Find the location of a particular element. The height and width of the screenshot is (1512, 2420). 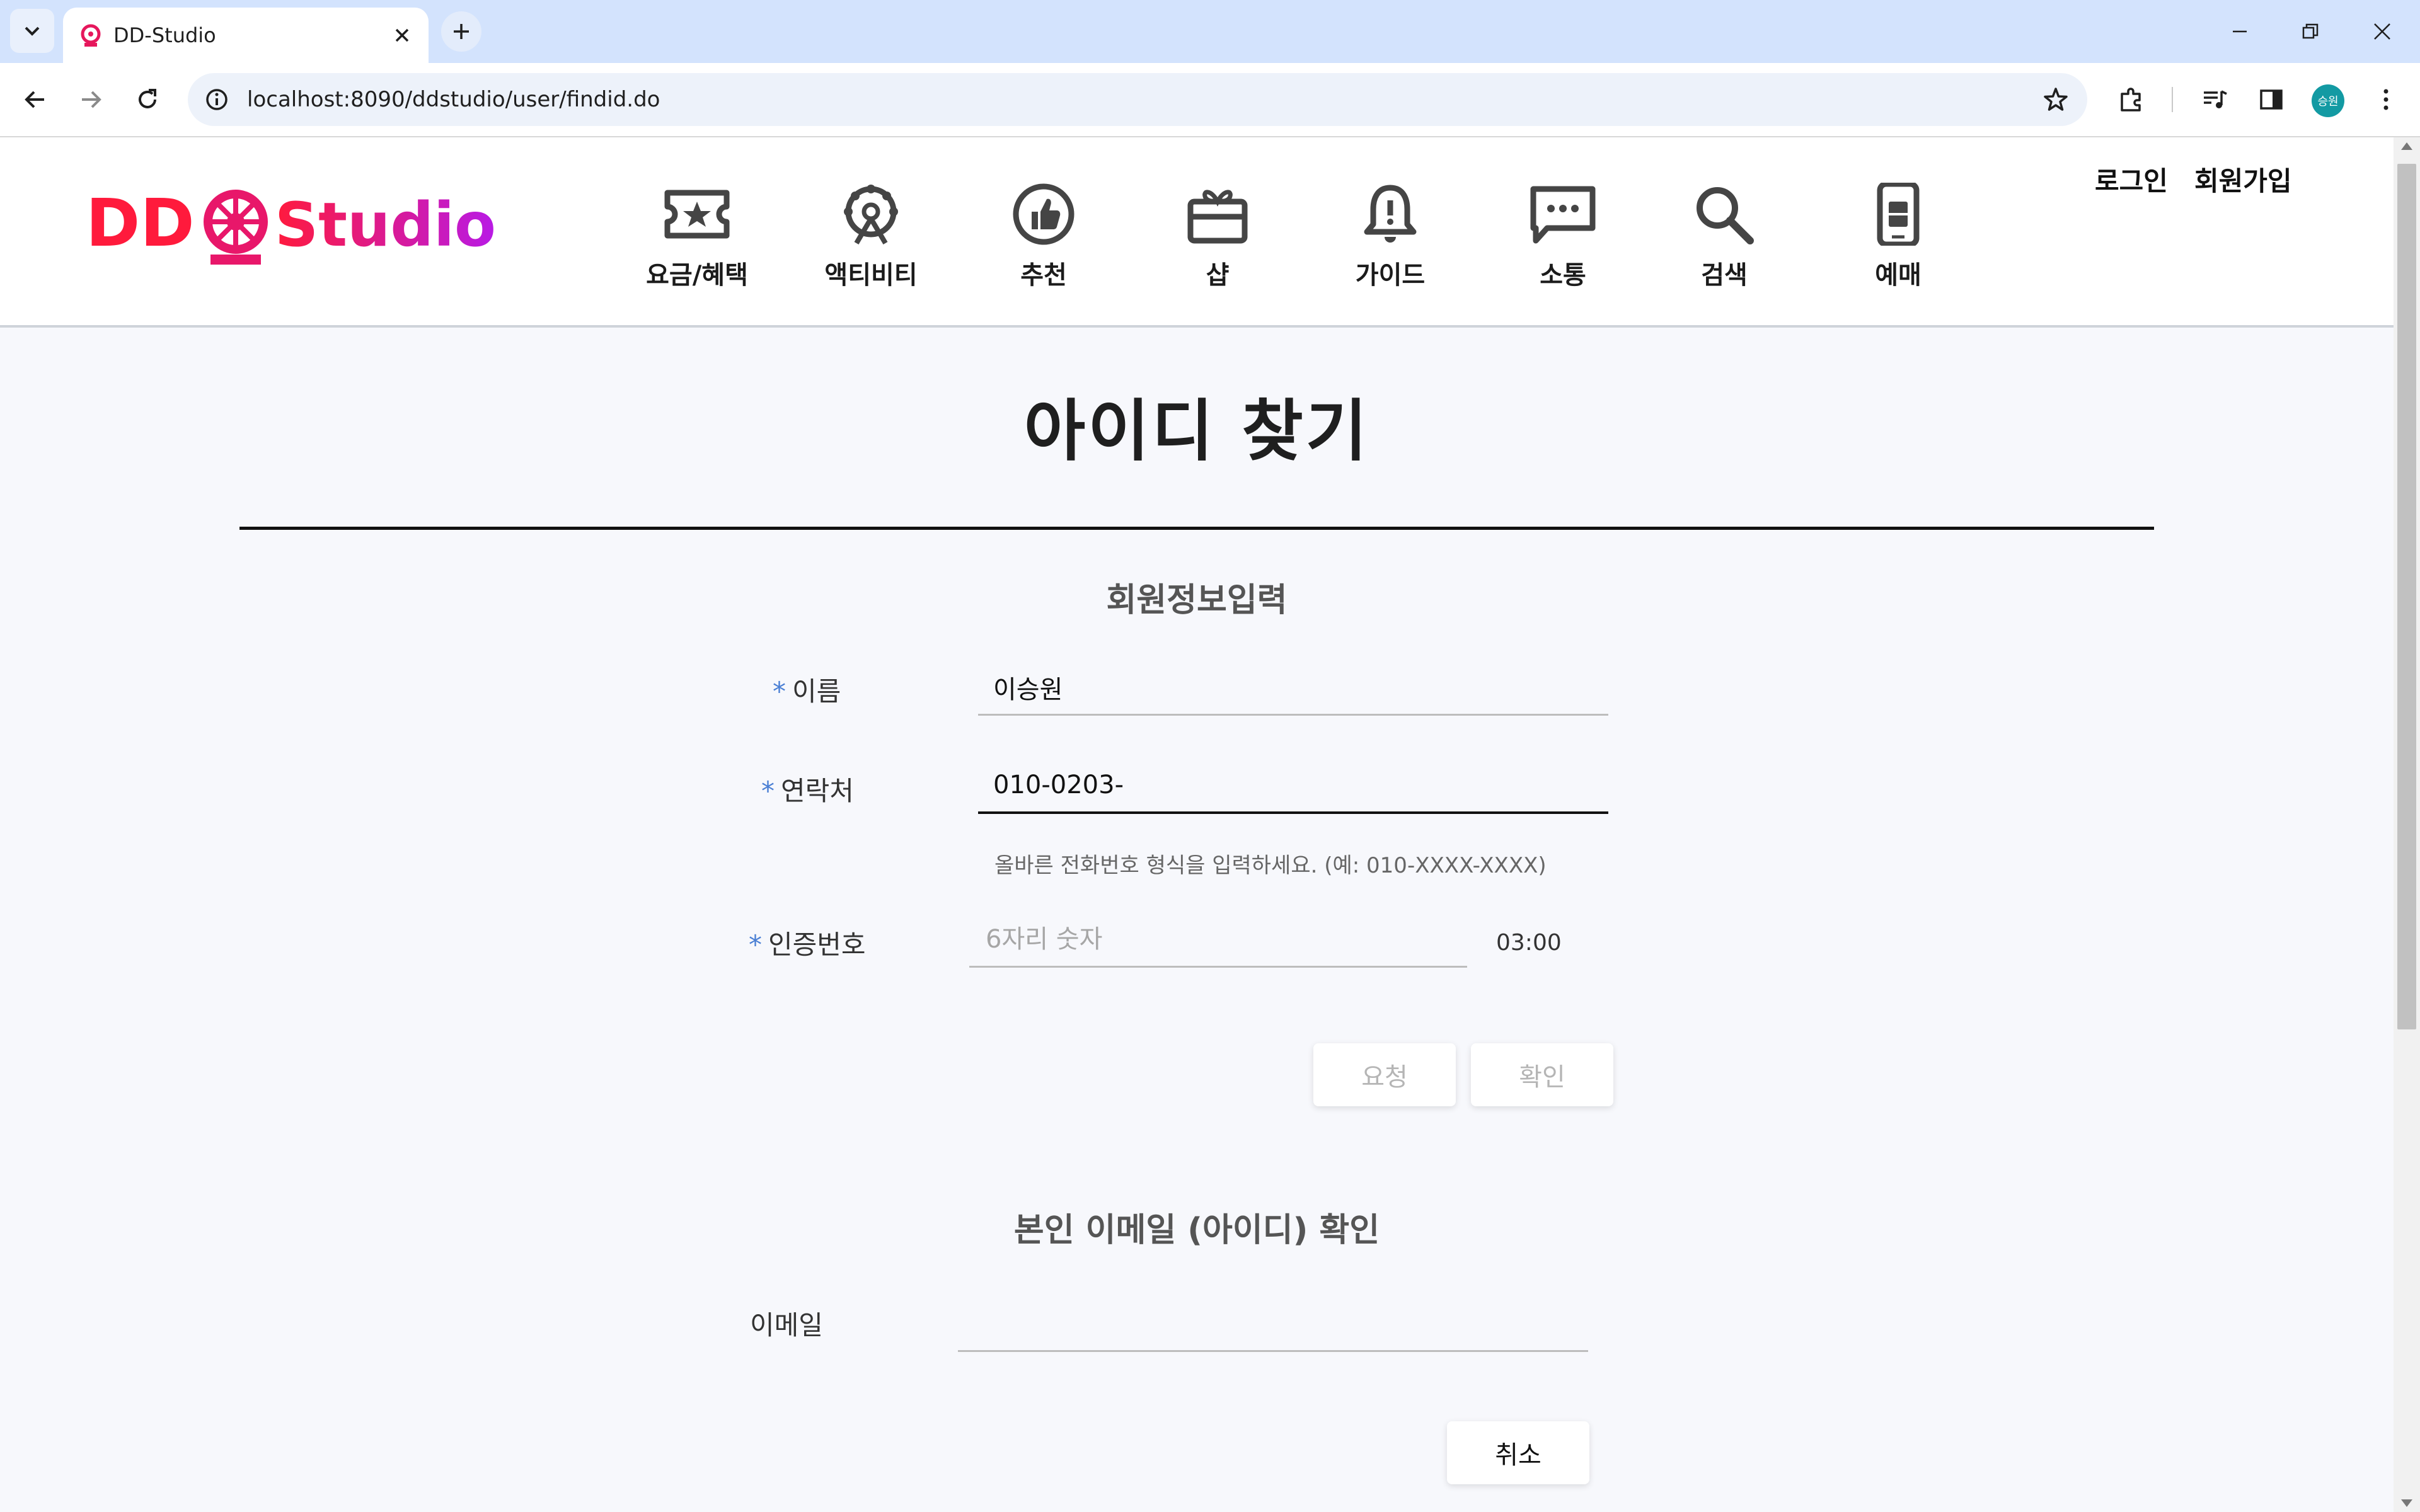

phone-ticket-icon is located at coordinates (1898, 214).